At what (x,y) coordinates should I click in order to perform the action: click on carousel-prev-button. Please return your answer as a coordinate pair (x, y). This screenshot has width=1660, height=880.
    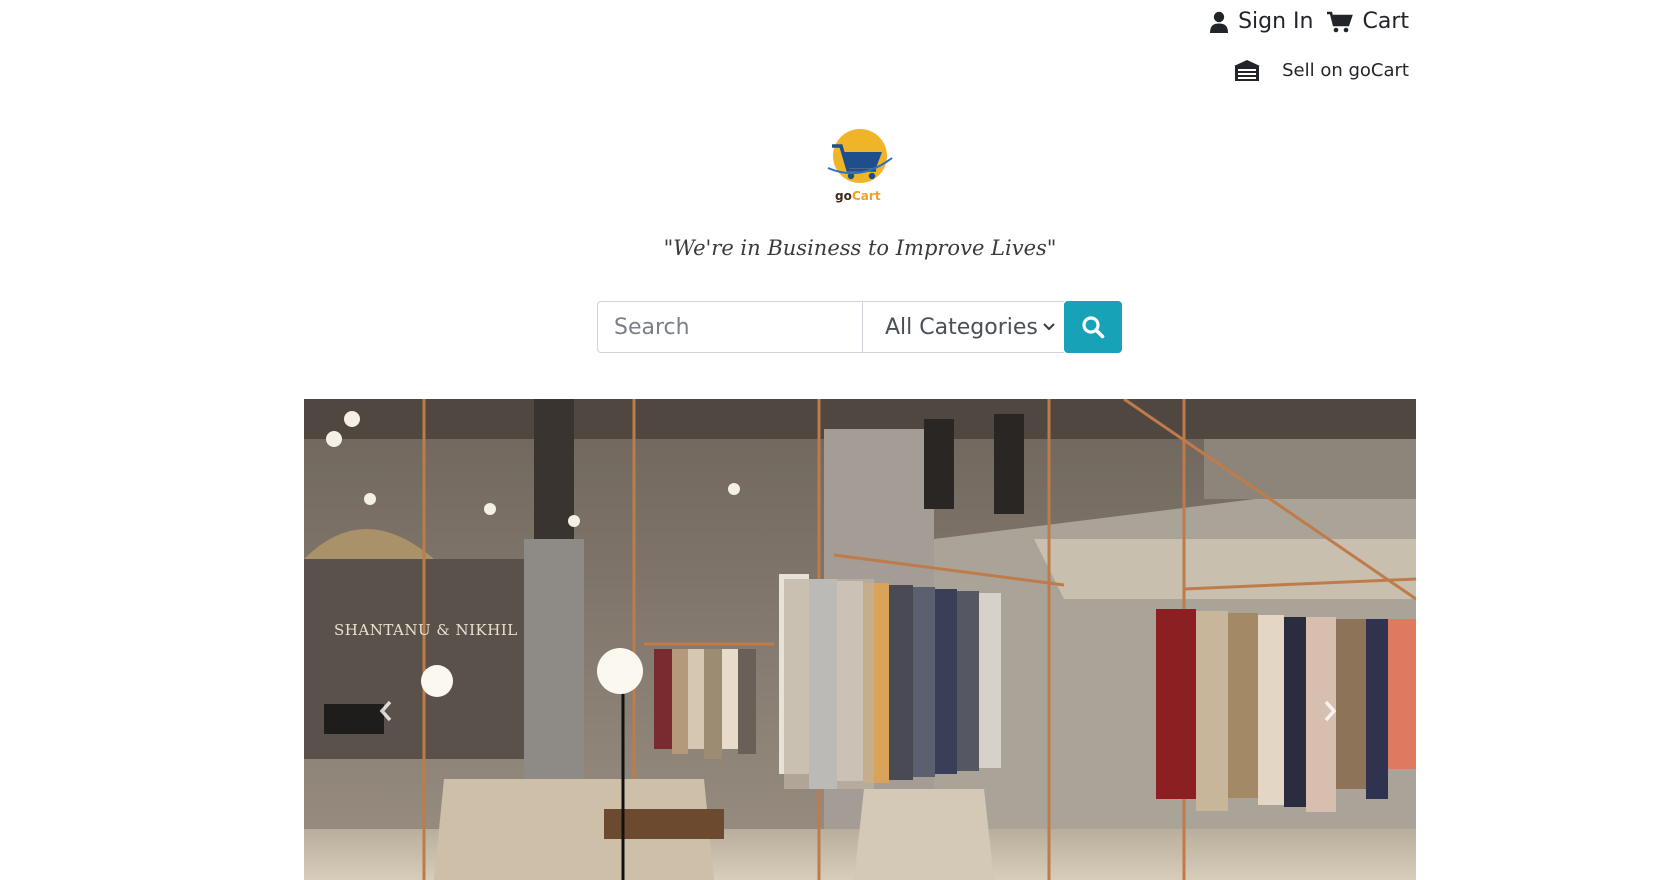
    Looking at the image, I should click on (386, 711).